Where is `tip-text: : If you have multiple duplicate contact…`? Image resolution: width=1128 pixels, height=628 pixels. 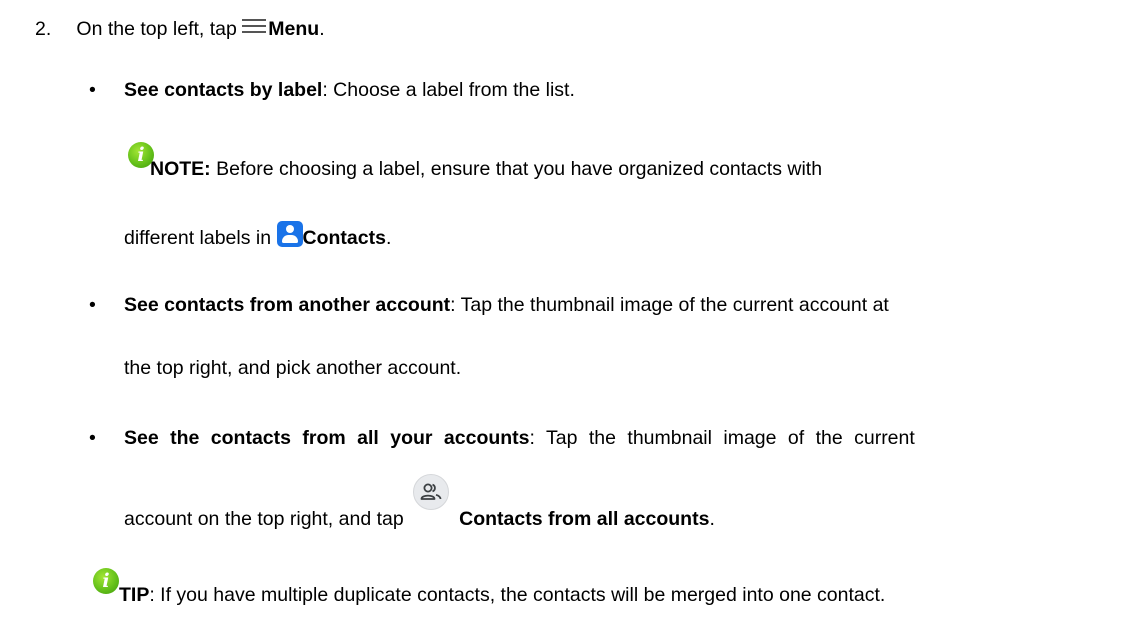
tip-text: : If you have multiple duplicate contact… is located at coordinates (517, 595).